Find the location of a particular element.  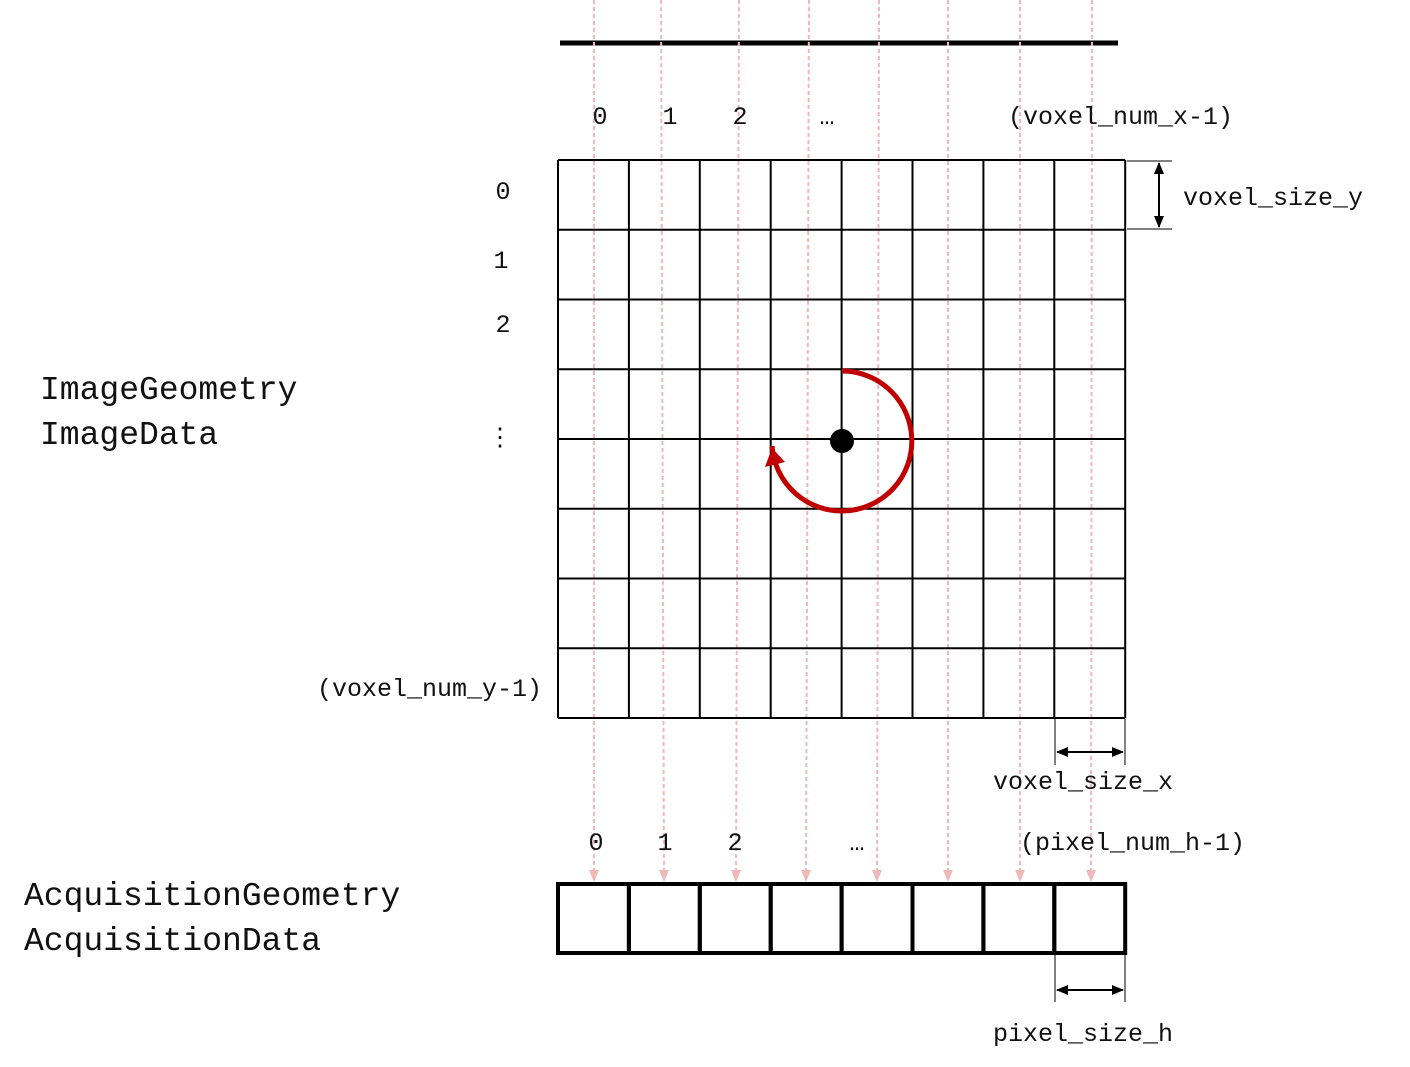

pixel-h-index-0: 0 is located at coordinates (595, 843).